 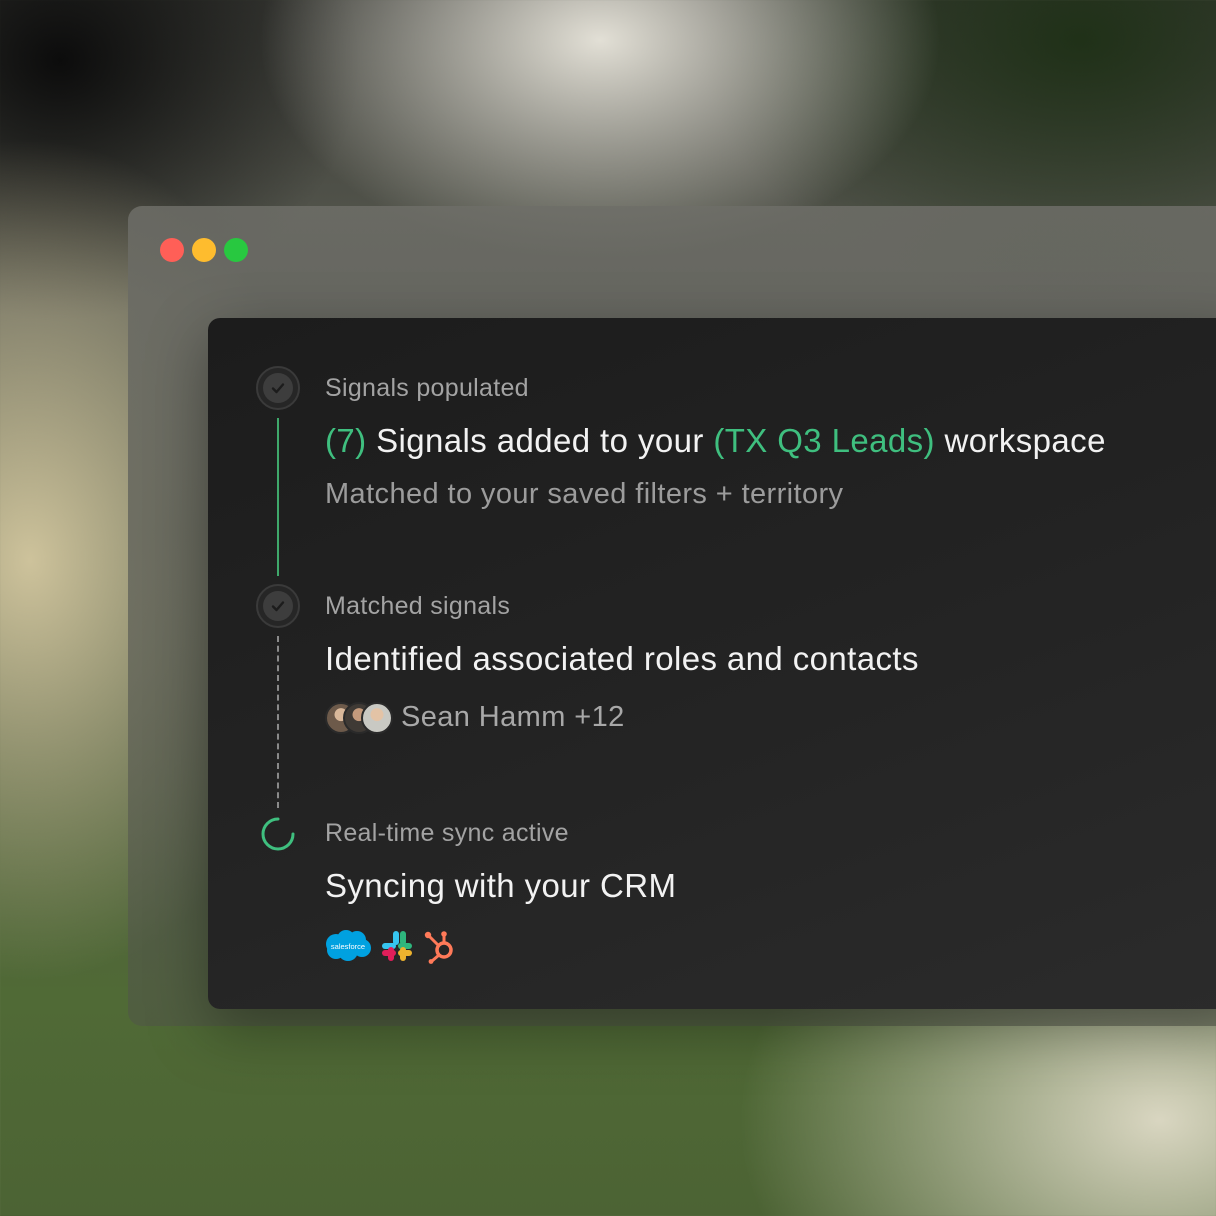 What do you see at coordinates (447, 833) in the screenshot?
I see `step-label: Real-time sync active` at bounding box center [447, 833].